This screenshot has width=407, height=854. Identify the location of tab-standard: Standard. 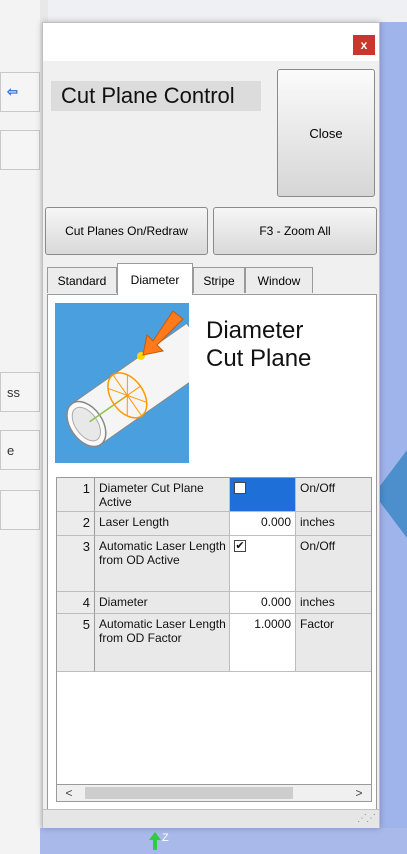
(82, 280).